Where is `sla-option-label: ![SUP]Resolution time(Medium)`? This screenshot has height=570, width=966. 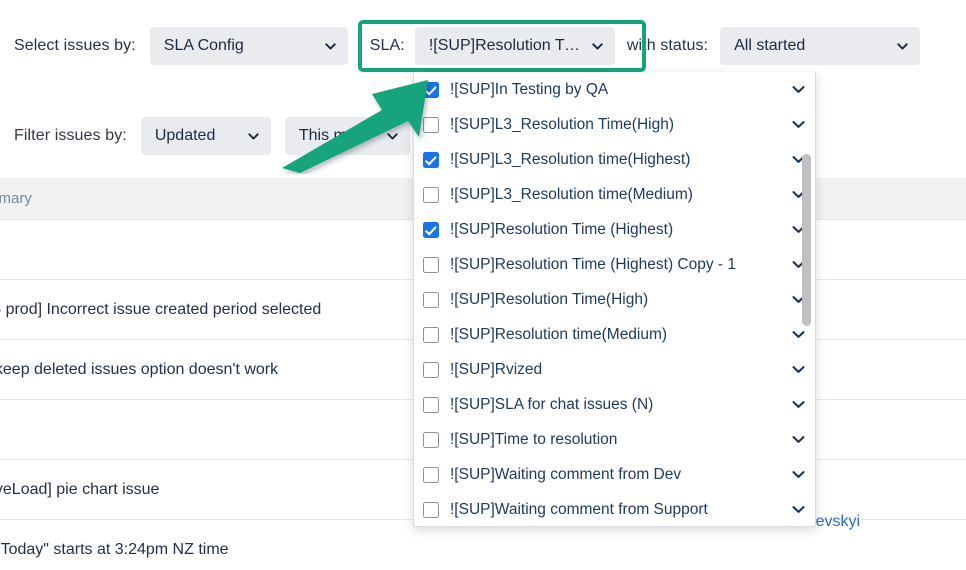 sla-option-label: ![SUP]Resolution time(Medium) is located at coordinates (559, 334).